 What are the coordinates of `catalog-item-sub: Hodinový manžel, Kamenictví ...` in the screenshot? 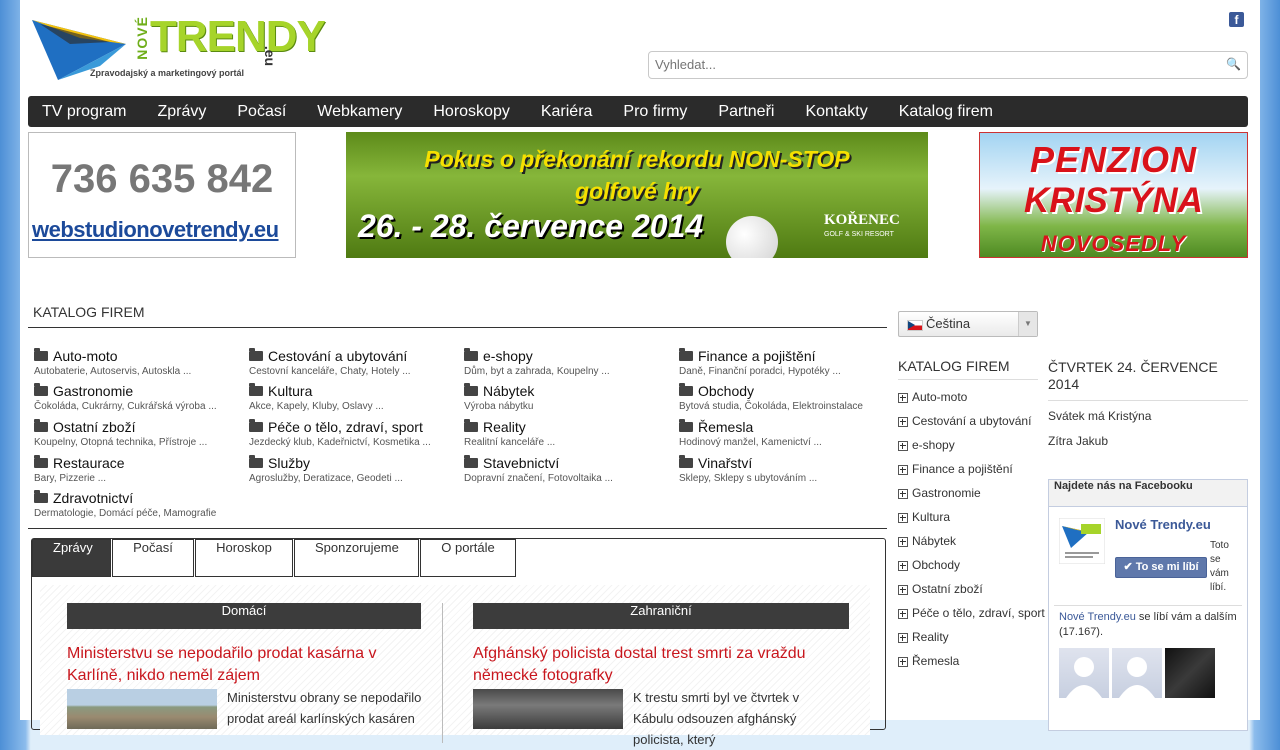 It's located at (784, 442).